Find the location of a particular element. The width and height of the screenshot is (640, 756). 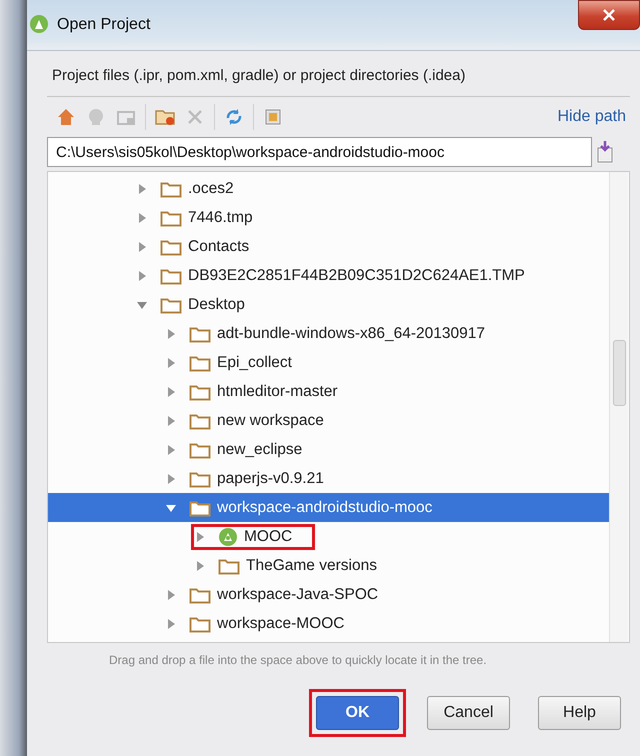

close-button is located at coordinates (609, 15).